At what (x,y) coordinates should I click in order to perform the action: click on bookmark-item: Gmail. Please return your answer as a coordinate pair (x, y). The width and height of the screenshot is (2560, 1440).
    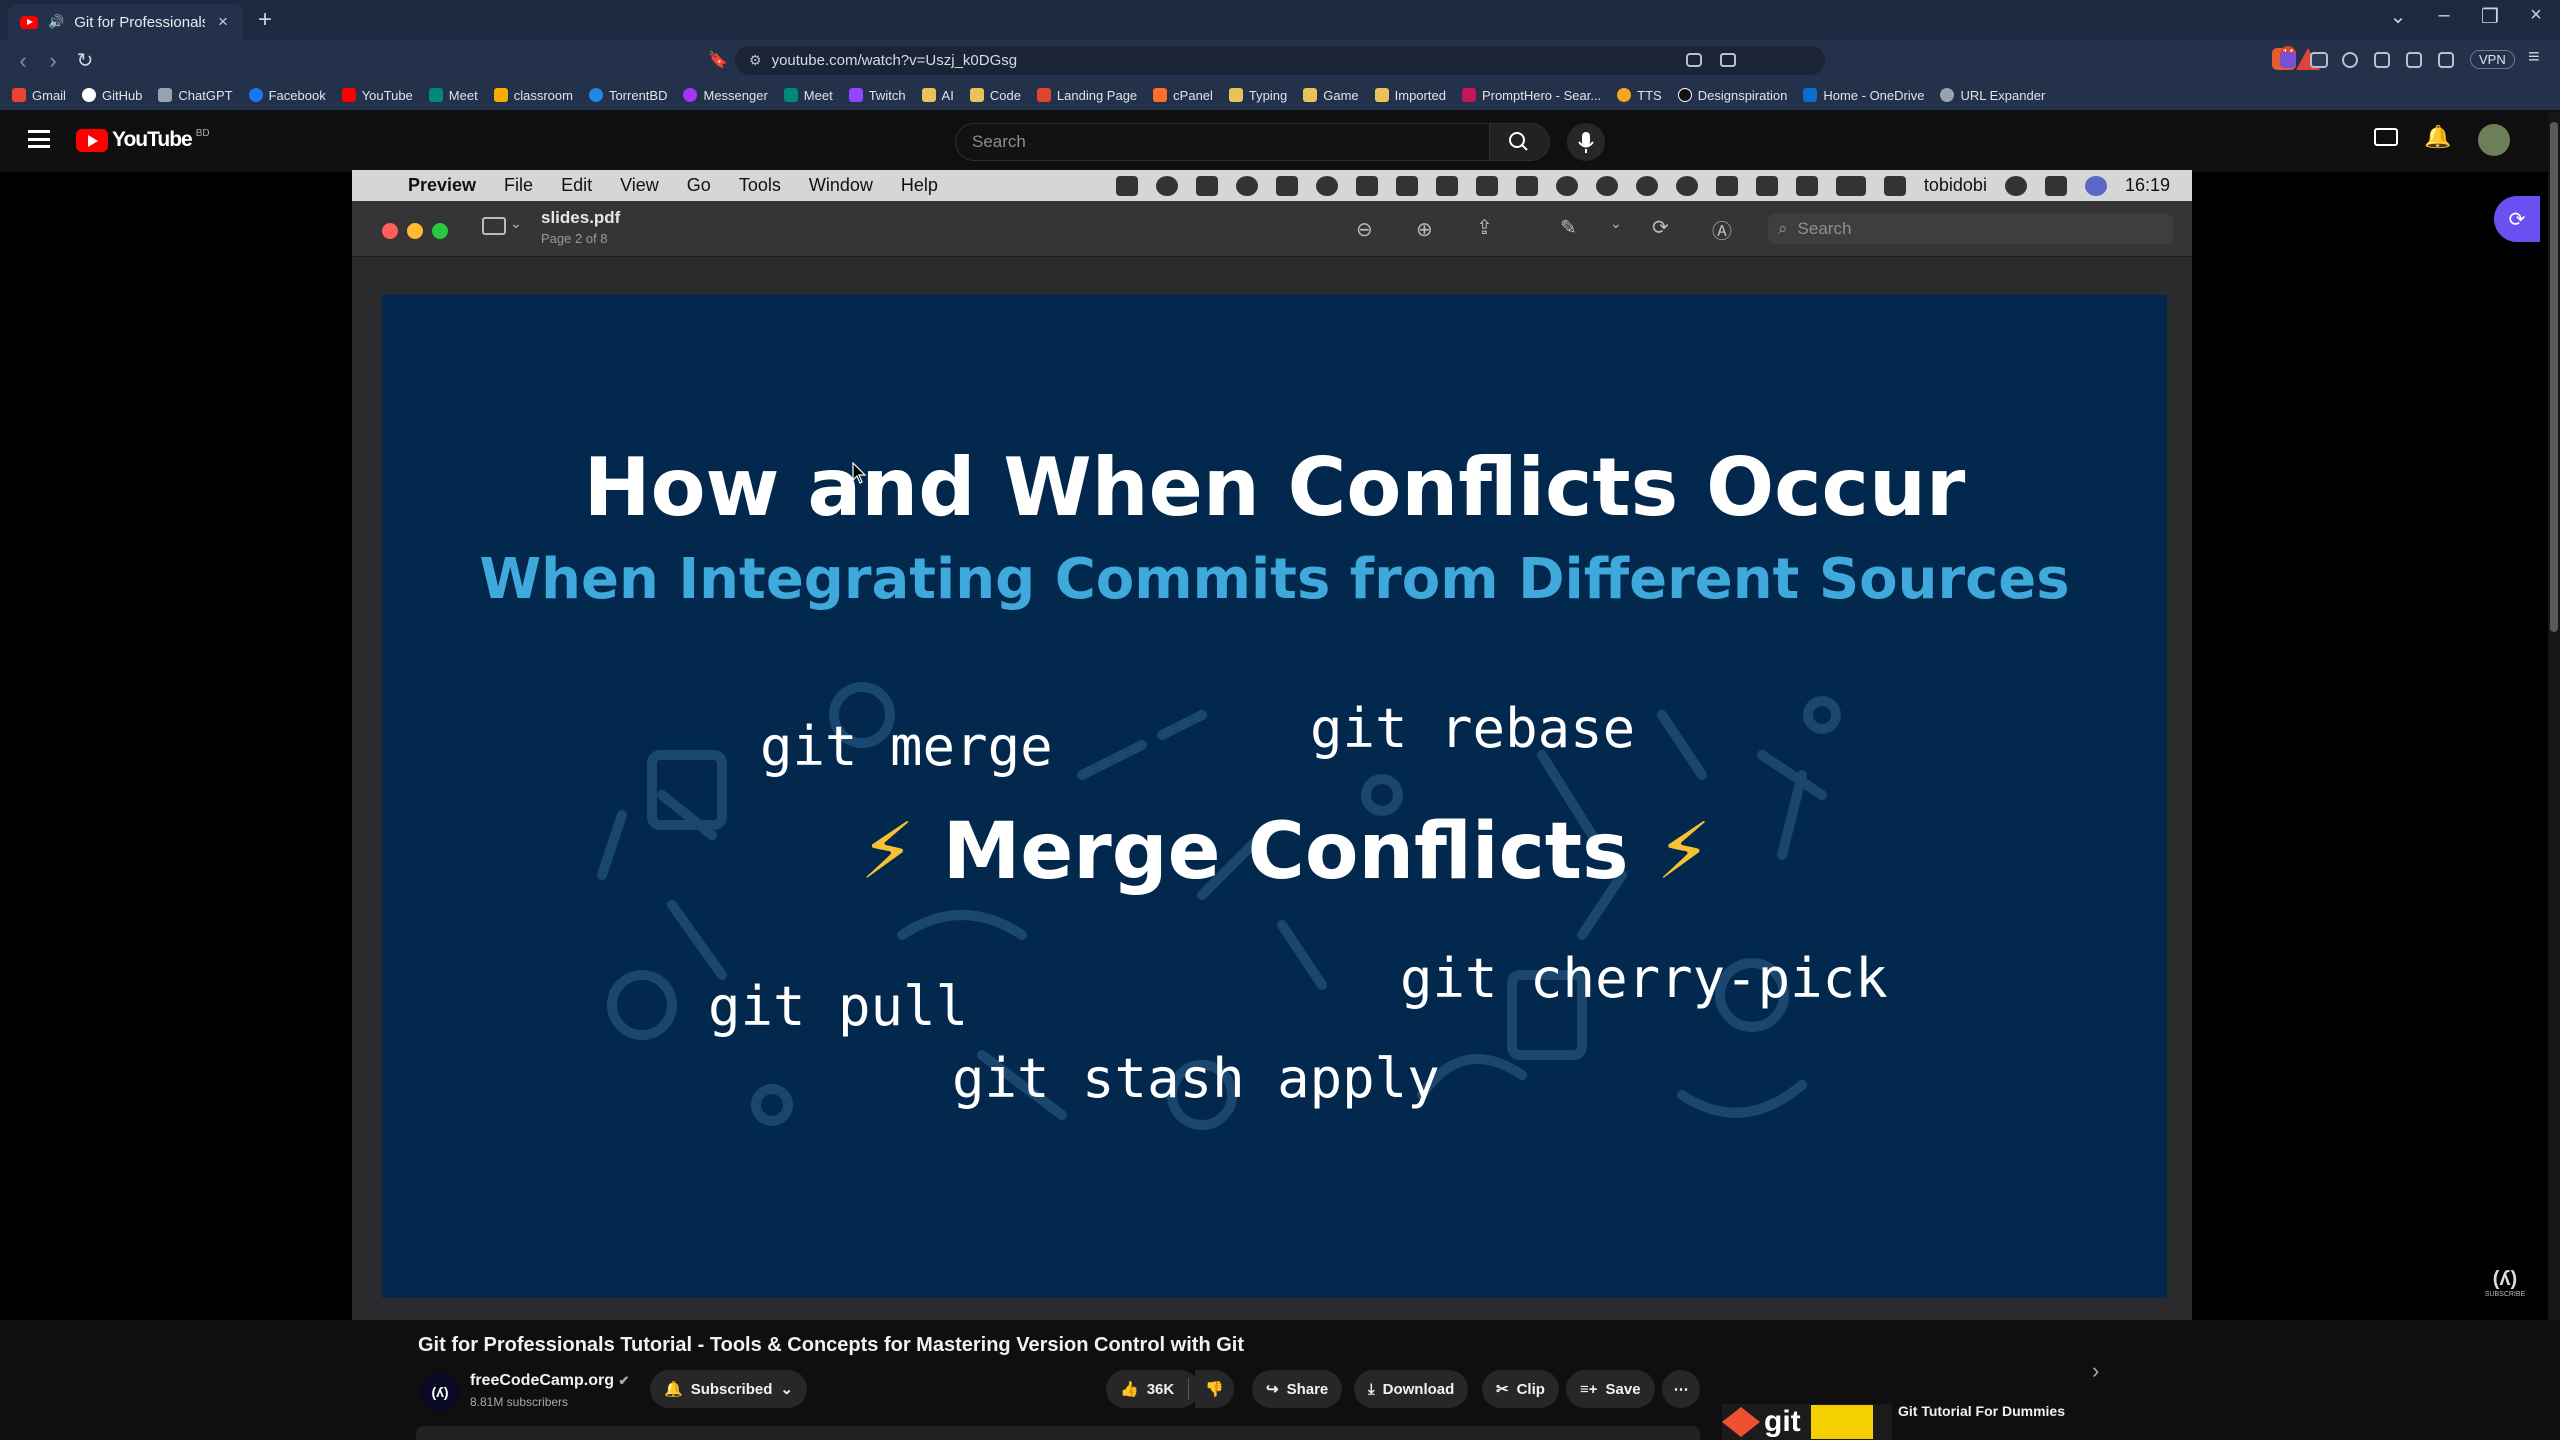
    Looking at the image, I should click on (39, 95).